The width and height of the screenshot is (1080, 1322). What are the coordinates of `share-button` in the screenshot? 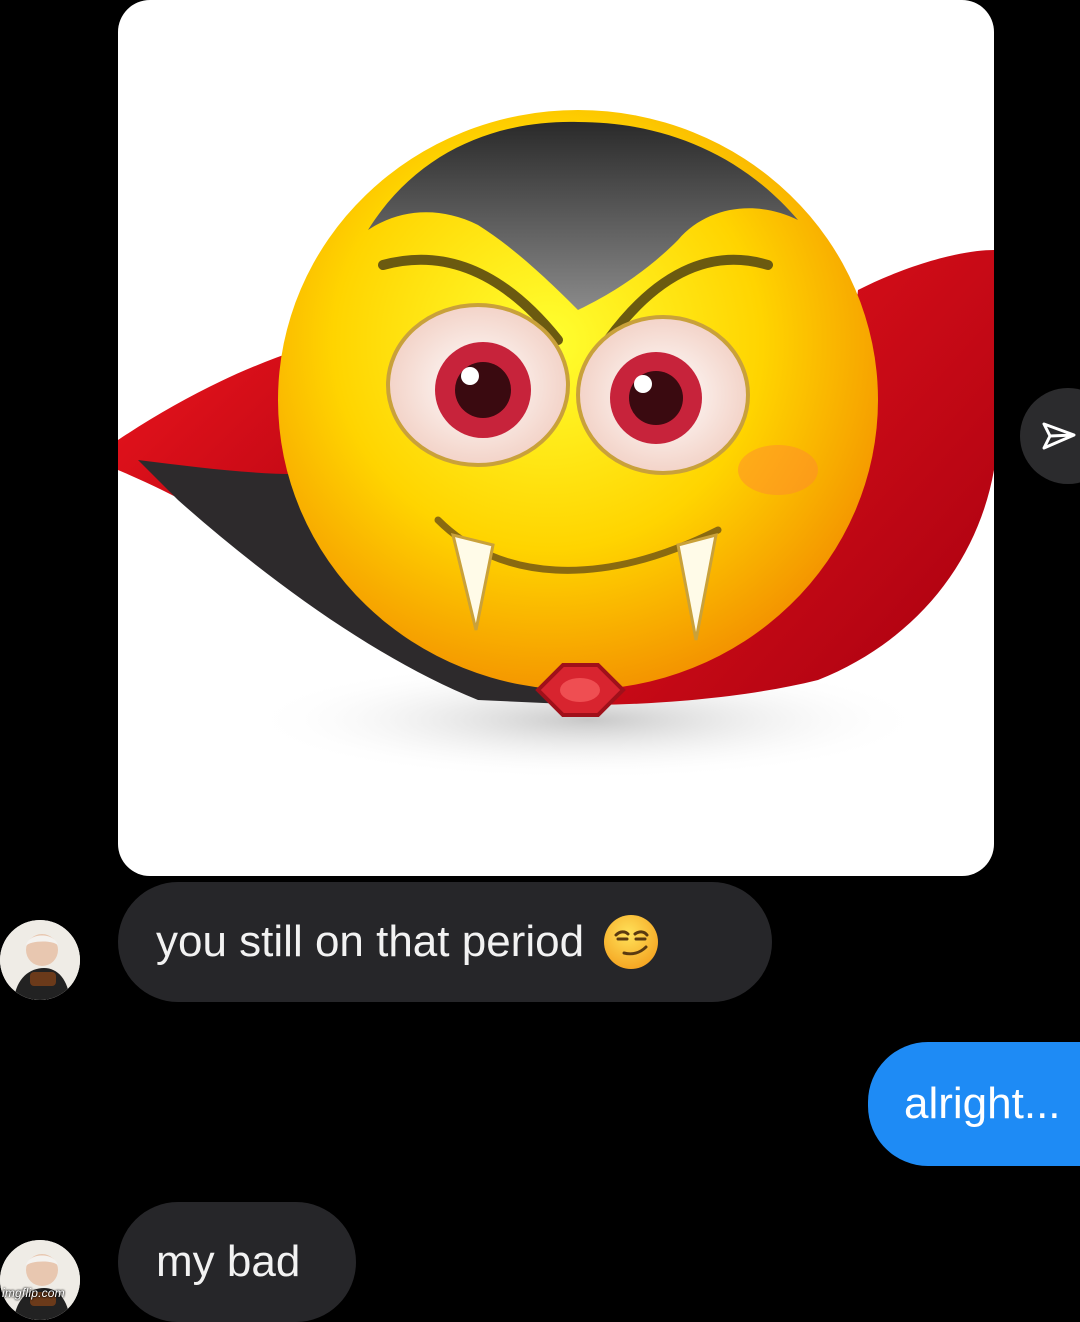 It's located at (1050, 436).